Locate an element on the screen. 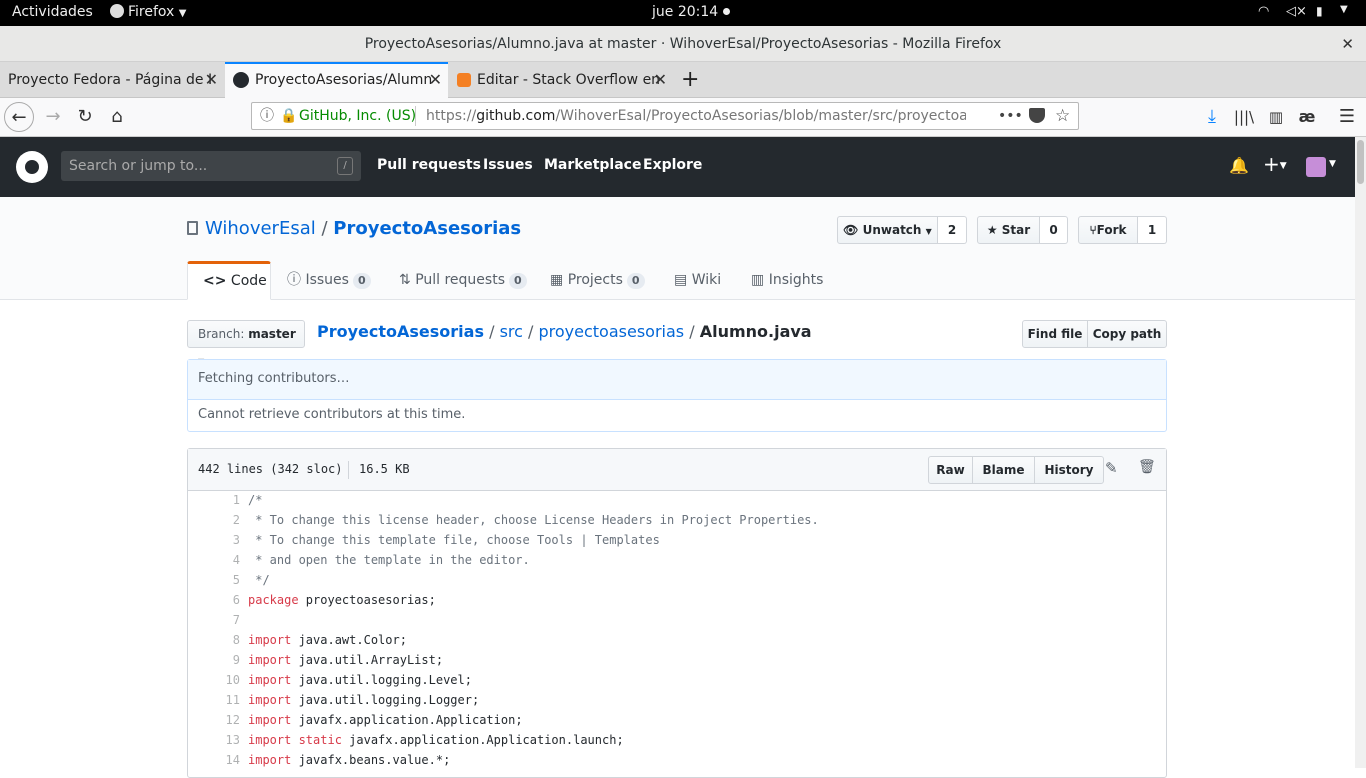  tab-pull-requests: ⇅ Pull requests 0 is located at coordinates (463, 280).